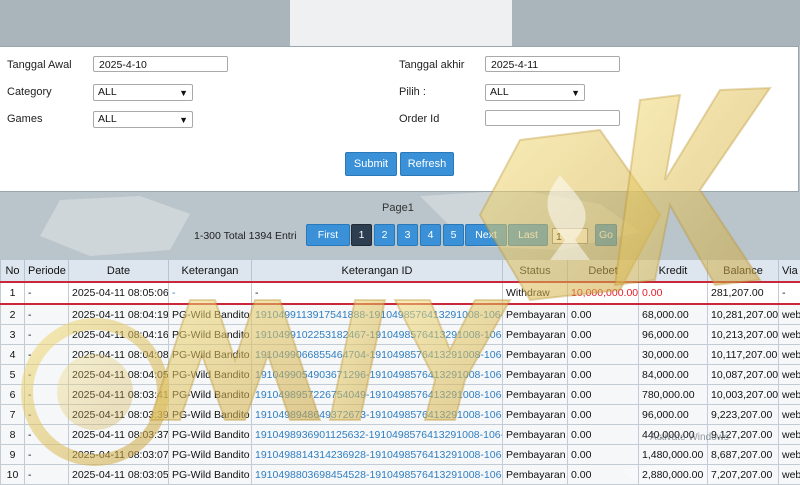  What do you see at coordinates (160, 64) in the screenshot?
I see `tanggal-awal-input: 2025-4-10` at bounding box center [160, 64].